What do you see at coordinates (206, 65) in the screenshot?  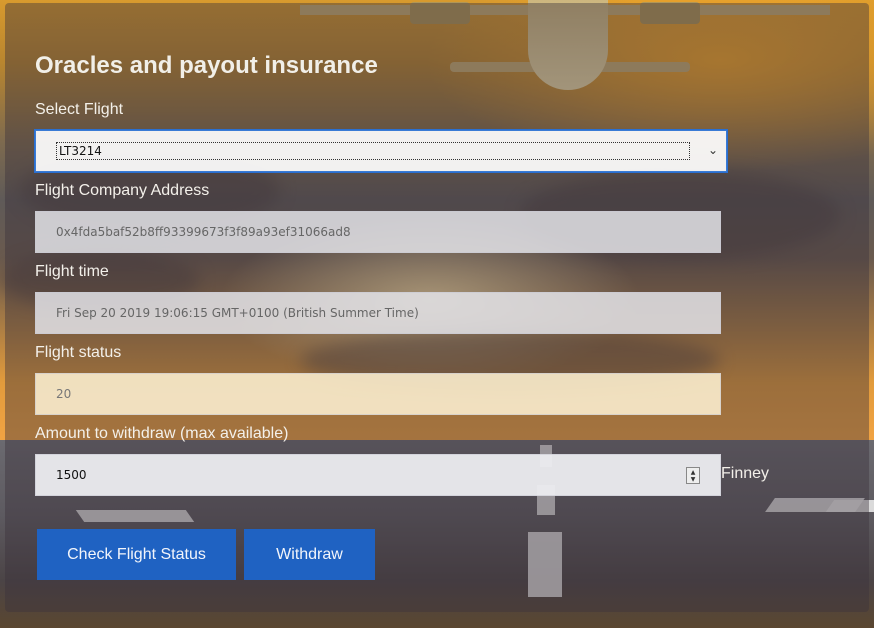 I see `page-title: Oracles and payout insurance` at bounding box center [206, 65].